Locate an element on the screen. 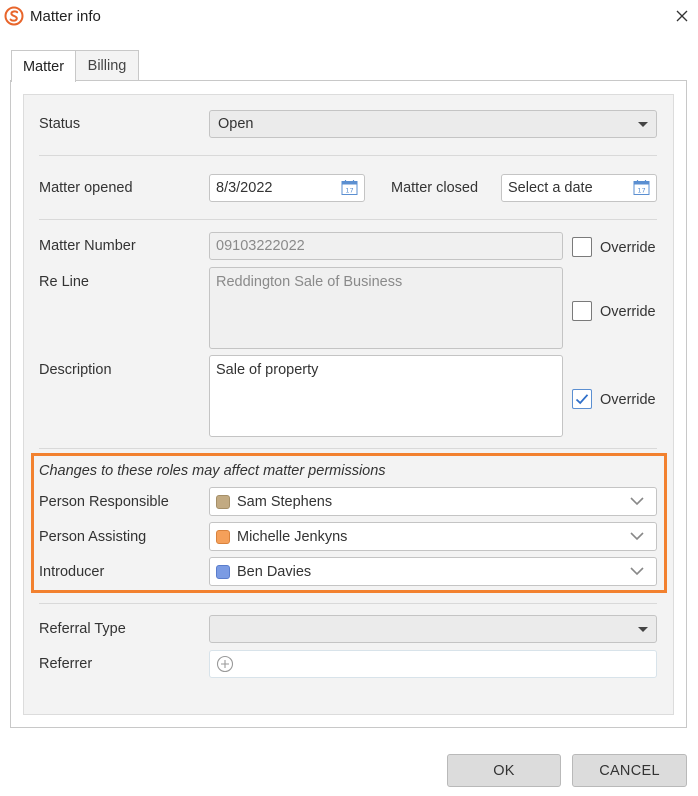 This screenshot has width=698, height=796. description-override-label: Override is located at coordinates (628, 400).